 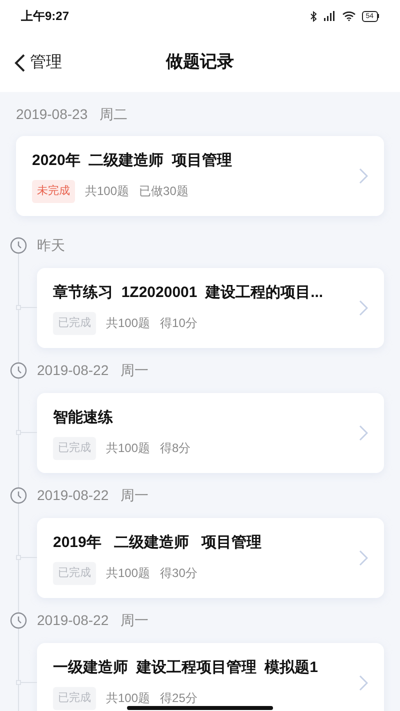 I want to click on date-label: 昨天, so click(x=51, y=245).